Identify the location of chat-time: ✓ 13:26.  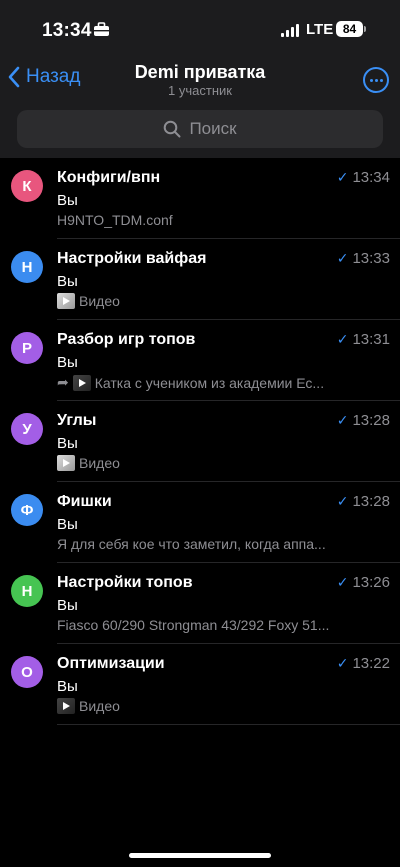
(363, 582).